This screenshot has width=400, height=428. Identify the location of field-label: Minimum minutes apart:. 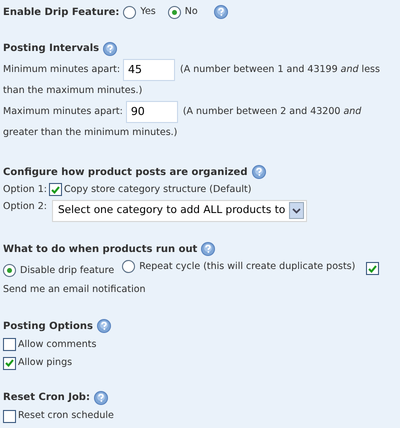
(61, 69).